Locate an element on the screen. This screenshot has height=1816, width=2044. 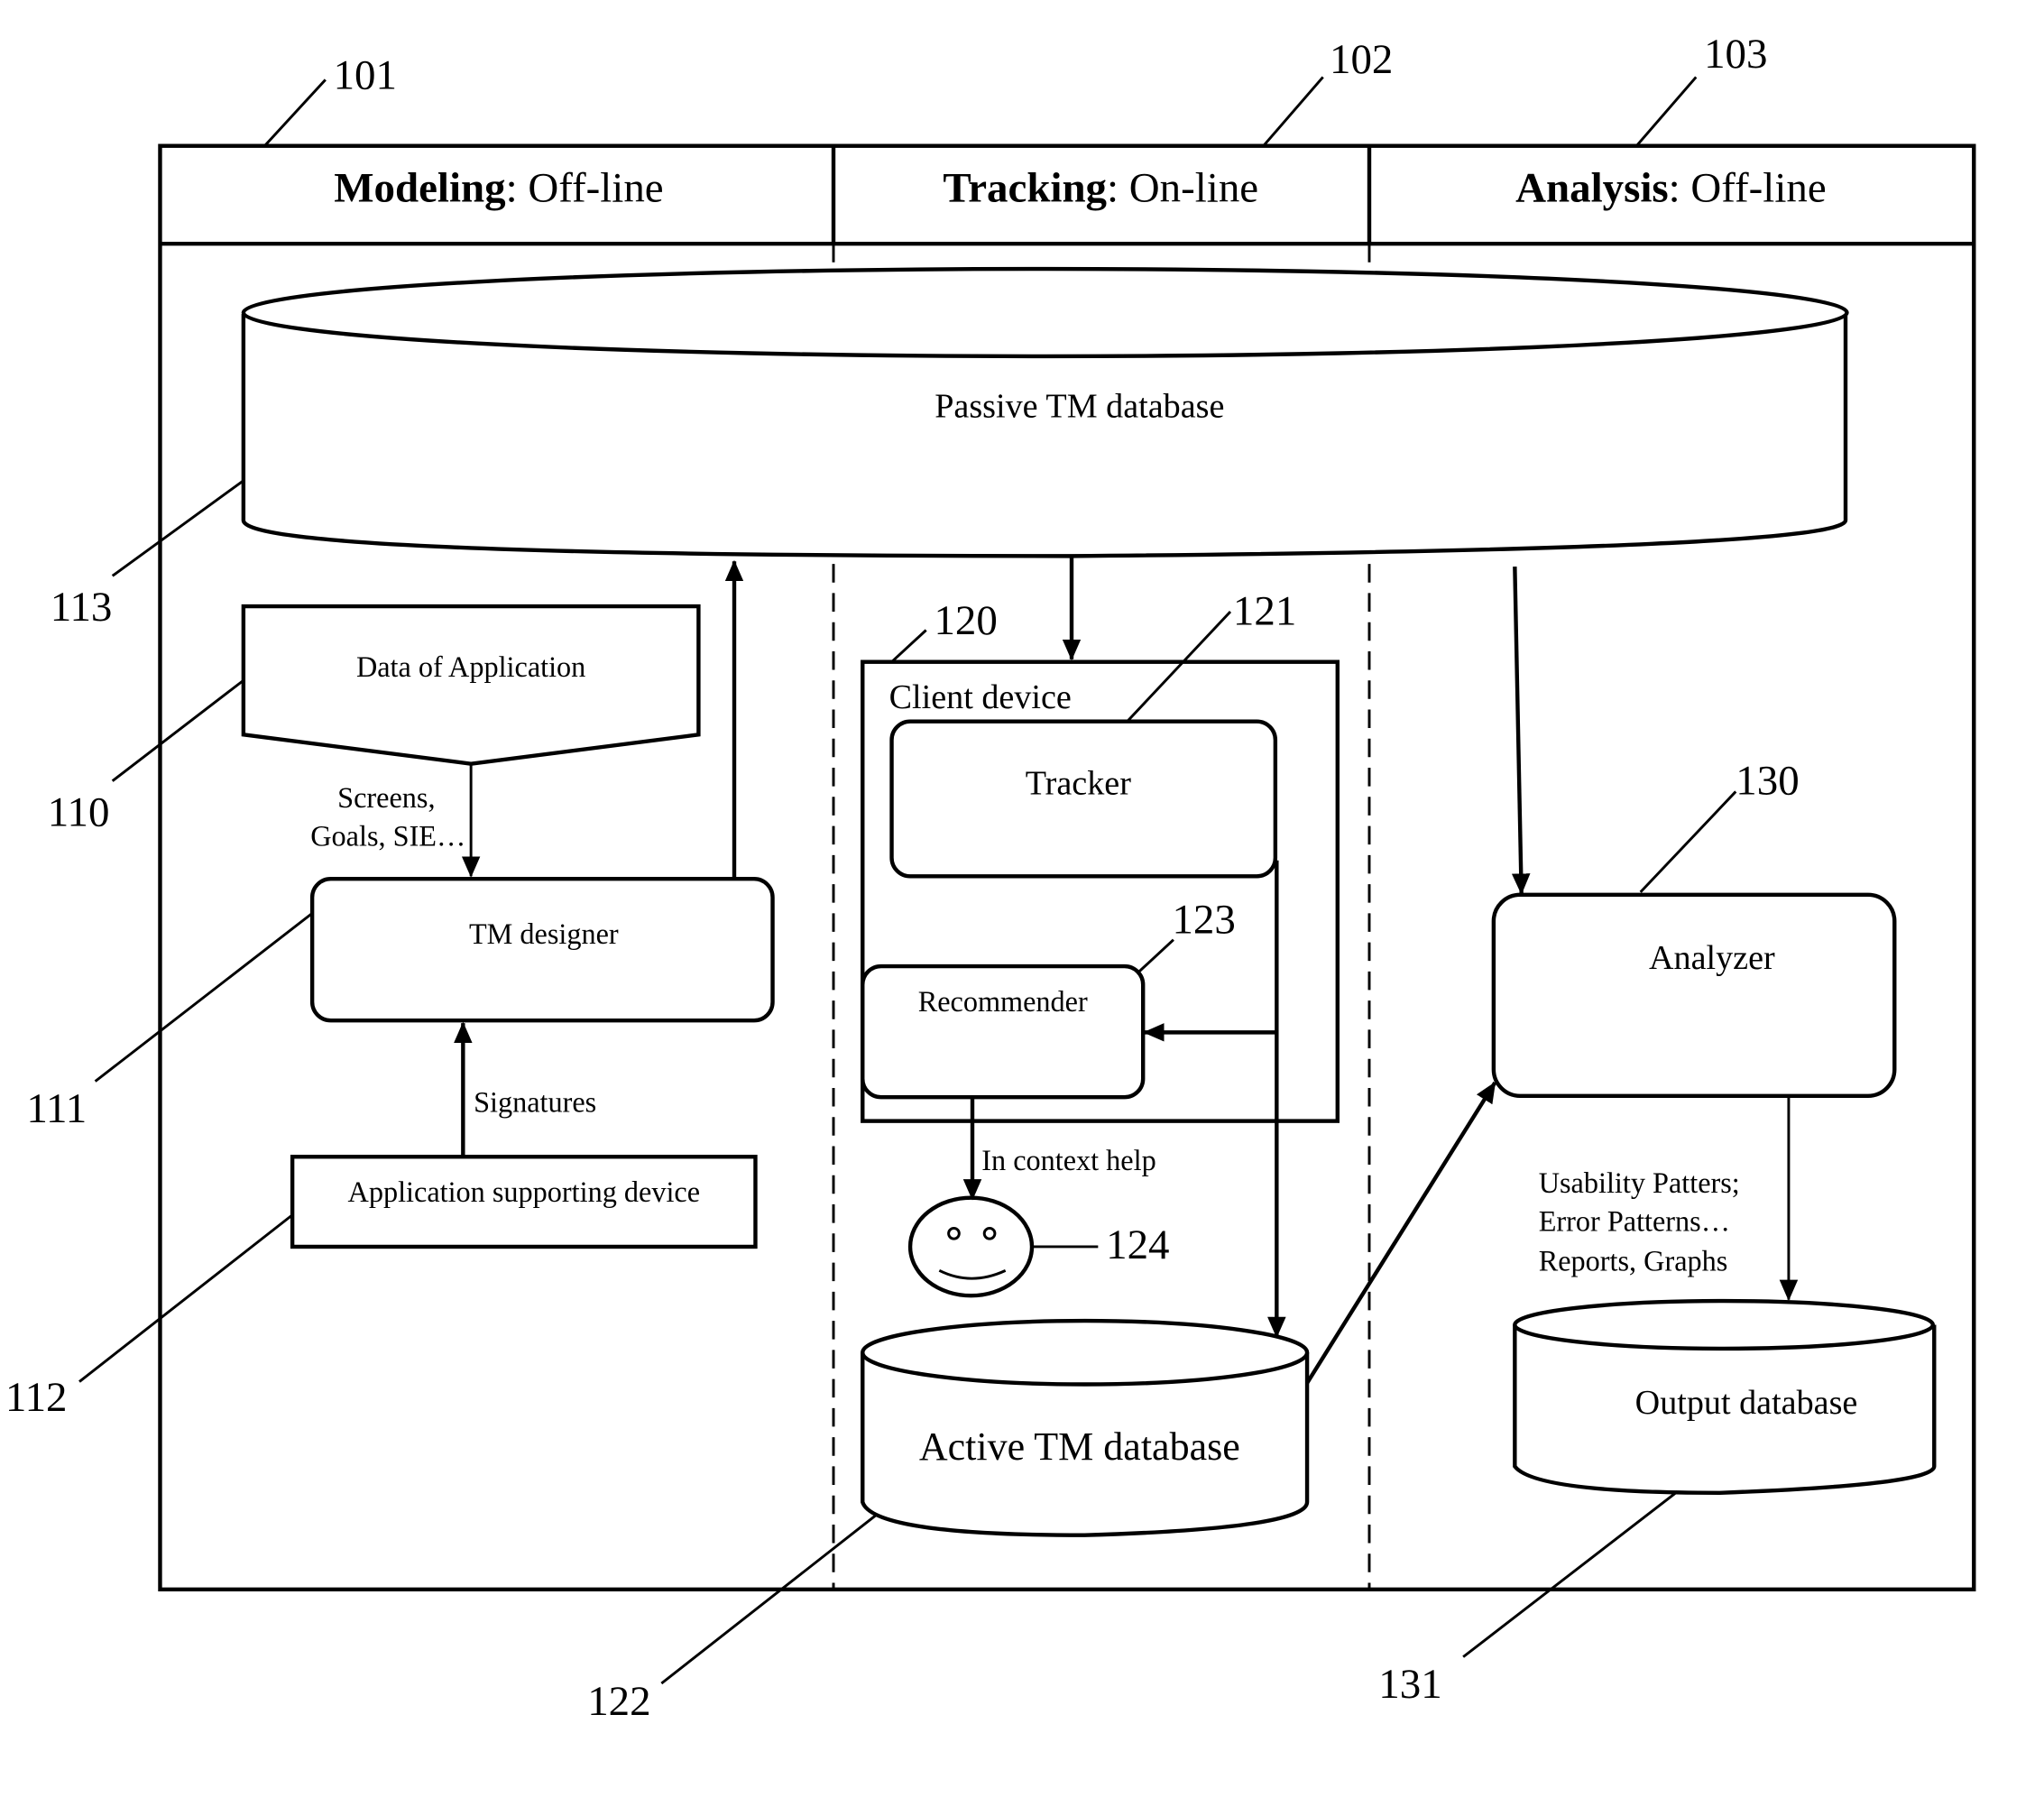
ref-122: 122 is located at coordinates (619, 1702).